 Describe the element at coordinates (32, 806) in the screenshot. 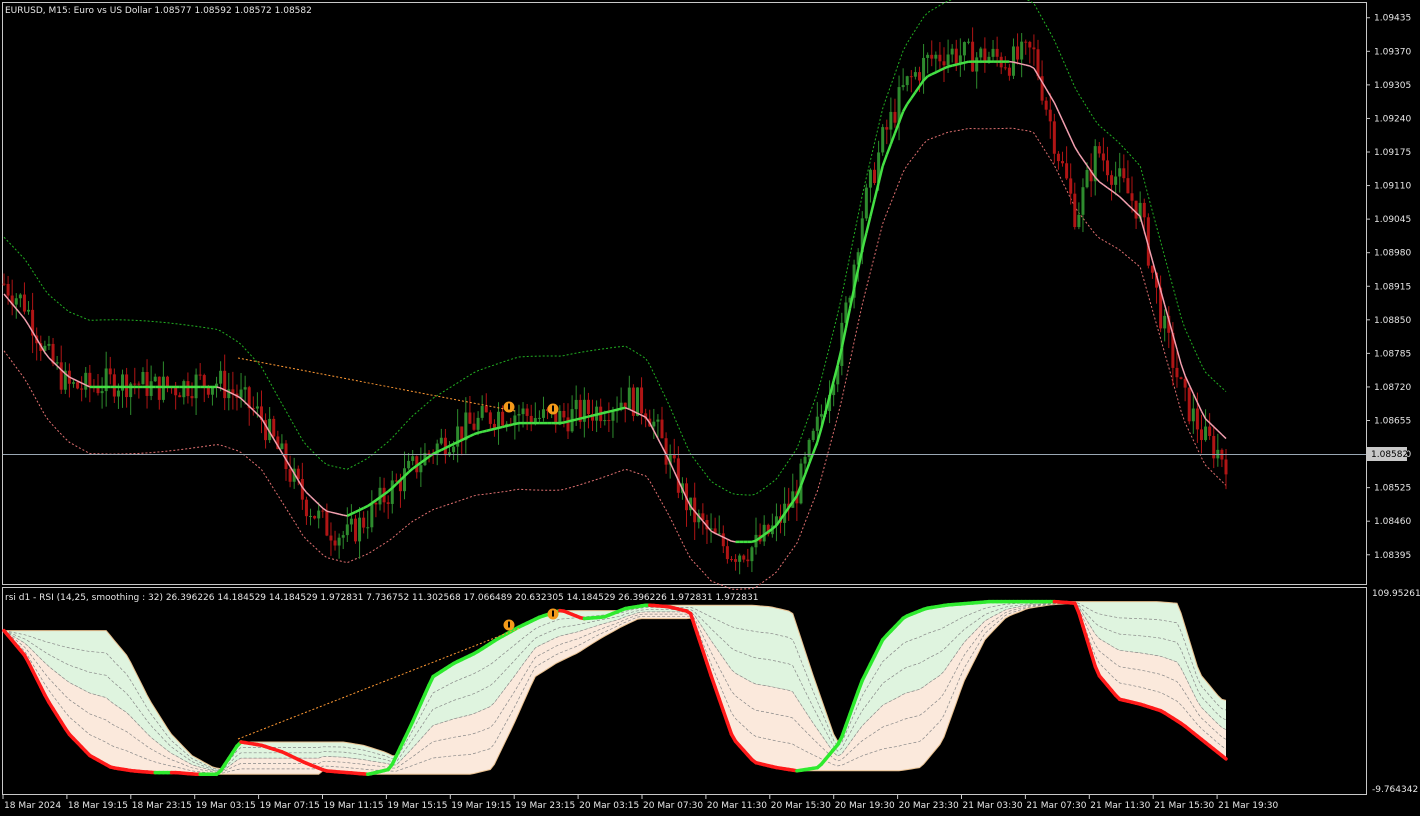

I see `x-tick-label: 18 Mar 2024` at that location.